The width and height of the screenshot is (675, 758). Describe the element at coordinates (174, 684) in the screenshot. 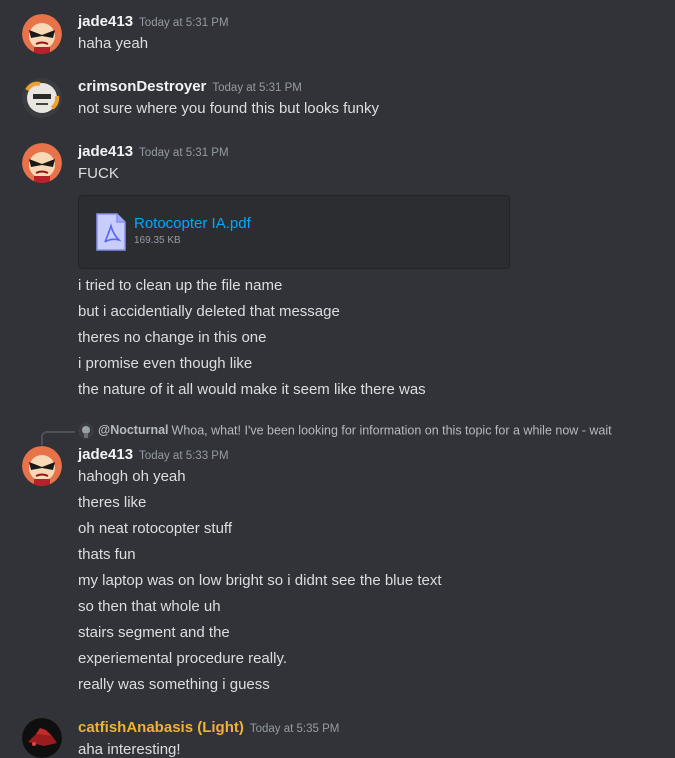

I see `message-text: really was something i guess` at that location.